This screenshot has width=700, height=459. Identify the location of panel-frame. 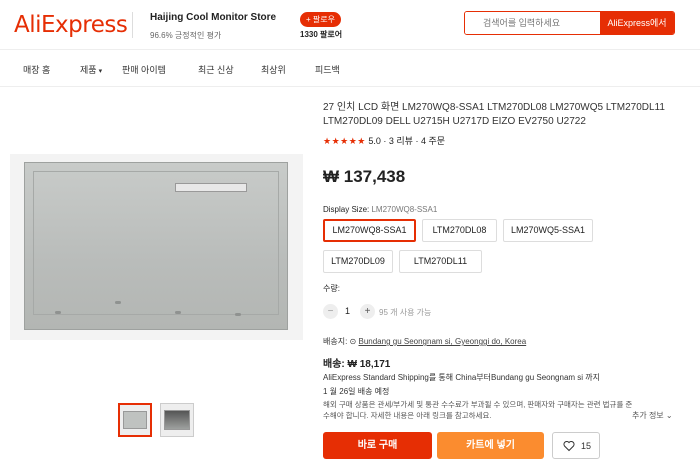
(156, 243).